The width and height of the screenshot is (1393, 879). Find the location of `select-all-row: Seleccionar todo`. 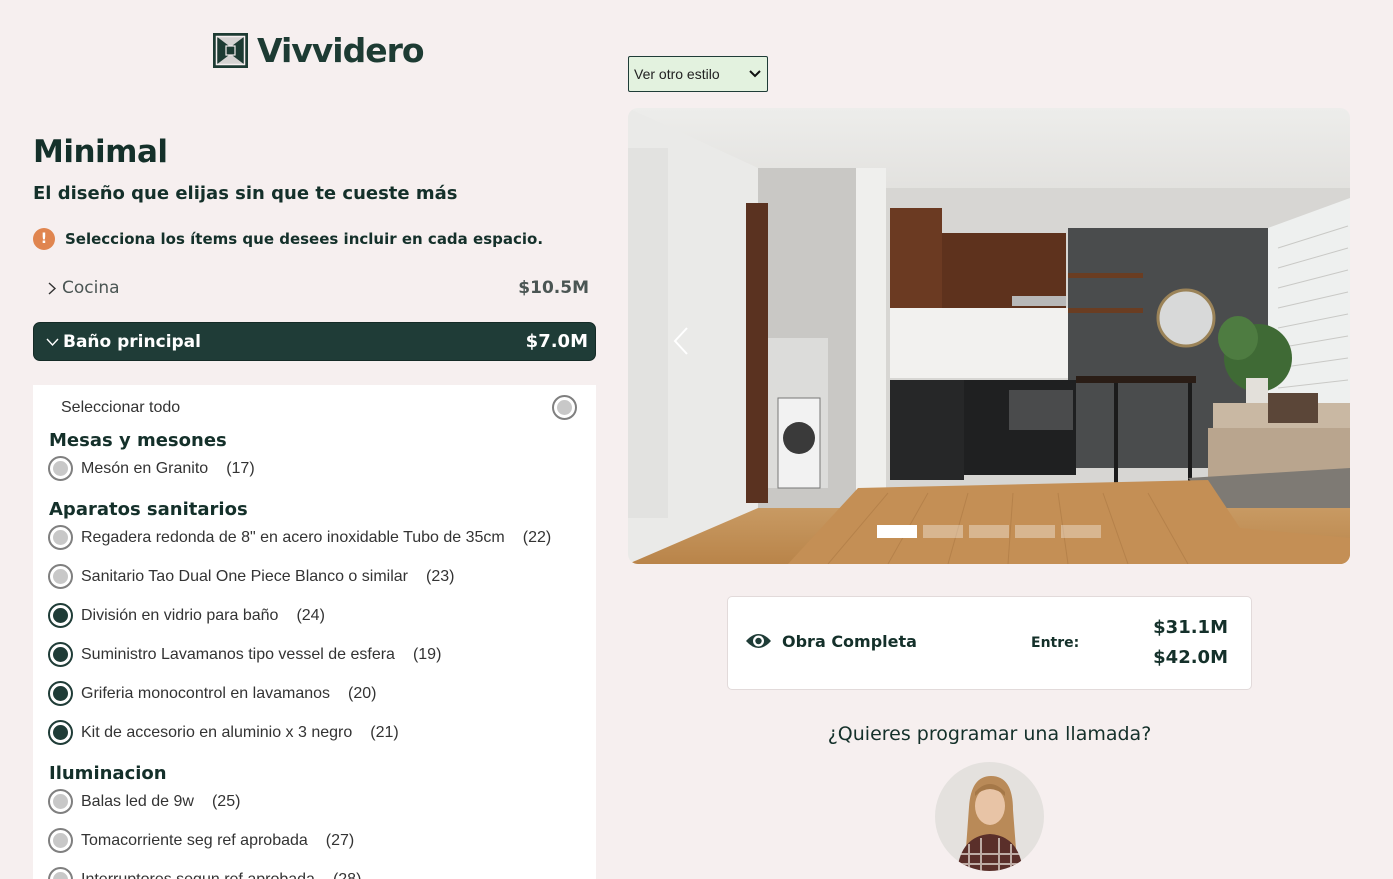

select-all-row: Seleccionar todo is located at coordinates (319, 407).